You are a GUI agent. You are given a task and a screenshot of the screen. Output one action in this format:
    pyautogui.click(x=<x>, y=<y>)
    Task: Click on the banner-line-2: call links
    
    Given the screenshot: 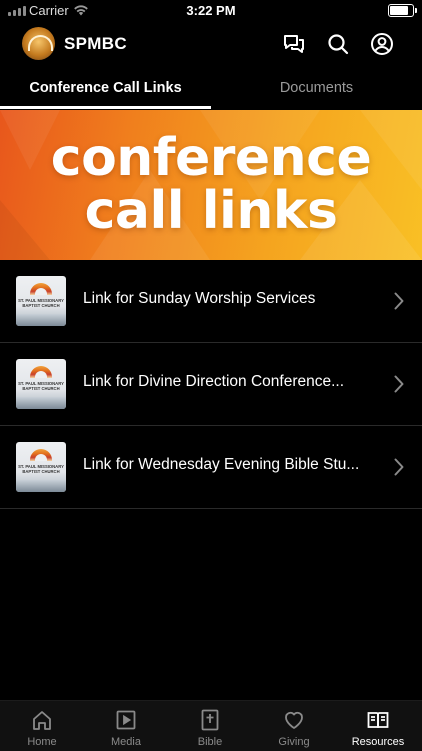 What is the action you would take?
    pyautogui.click(x=211, y=211)
    